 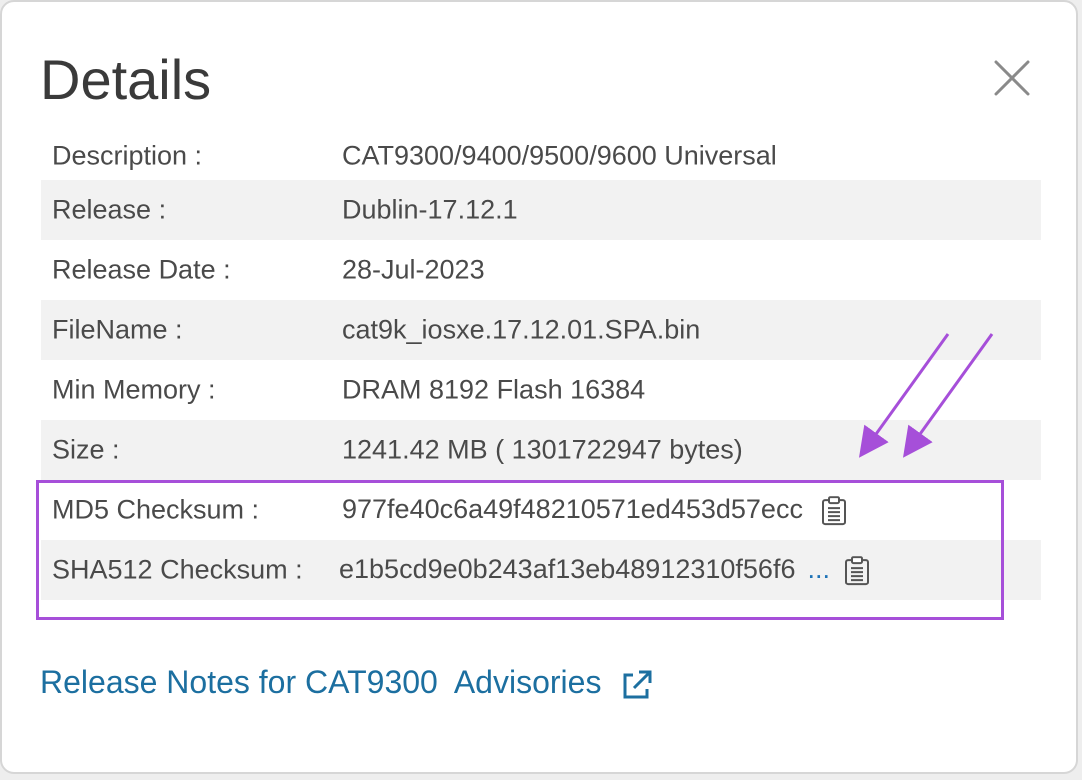 What do you see at coordinates (528, 682) in the screenshot?
I see `advisories-link: Advisories` at bounding box center [528, 682].